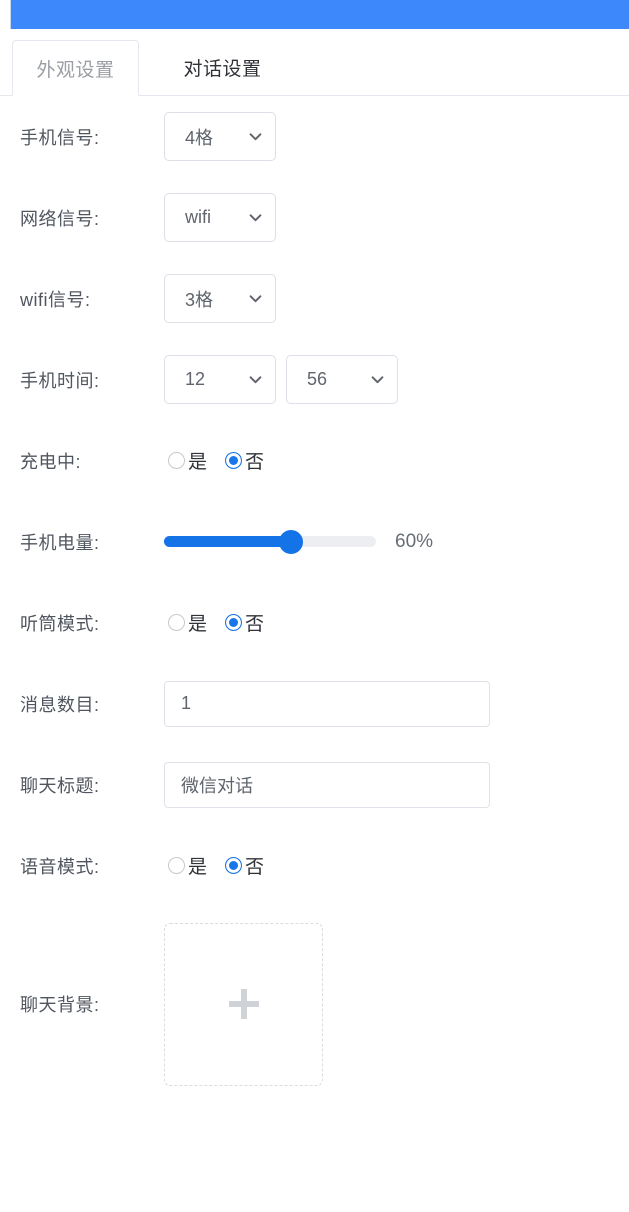 The width and height of the screenshot is (629, 1212). Describe the element at coordinates (60, 866) in the screenshot. I see `label-voice-mode: 语音模式:` at that location.